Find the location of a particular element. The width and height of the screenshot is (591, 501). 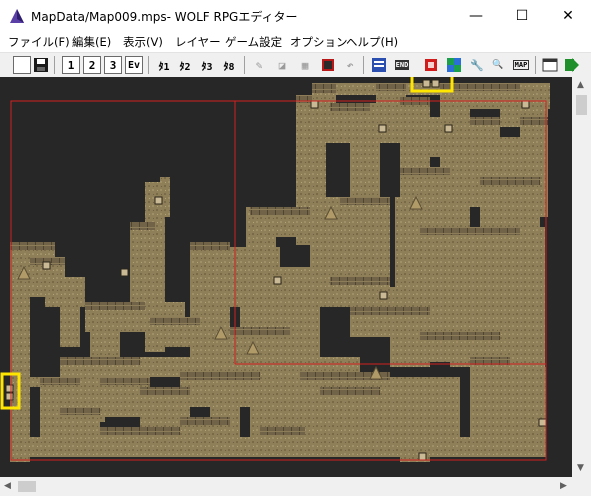

maximize-button: ☐ is located at coordinates (522, 15).